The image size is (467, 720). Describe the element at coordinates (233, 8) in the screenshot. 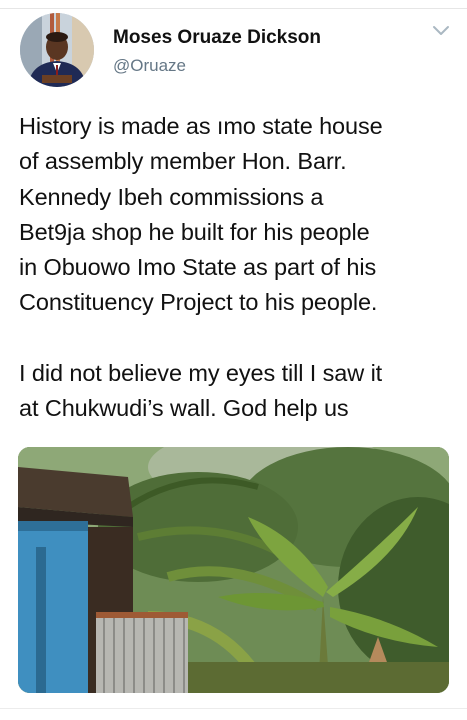

I see `top-divider` at that location.